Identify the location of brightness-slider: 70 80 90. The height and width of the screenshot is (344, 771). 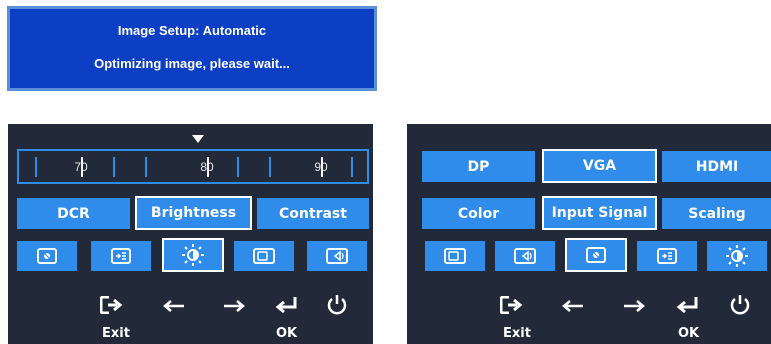
(193, 166).